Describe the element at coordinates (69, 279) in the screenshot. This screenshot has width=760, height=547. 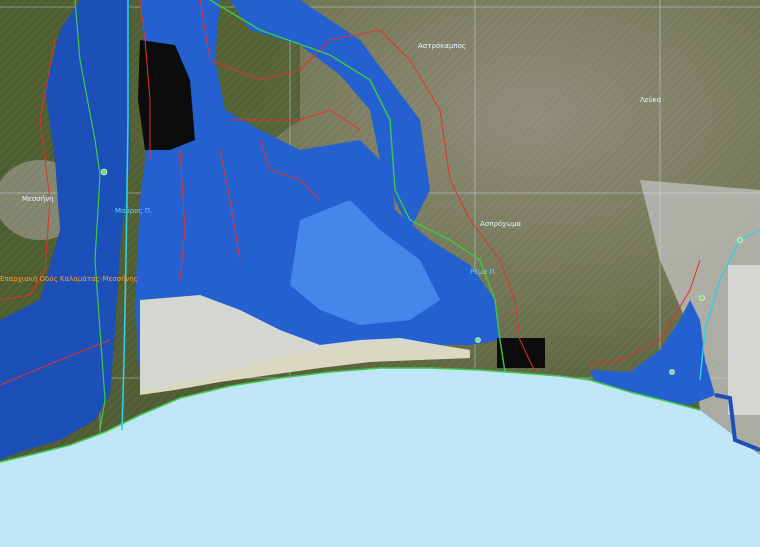
I see `road-label-provincial: Επαρχιακή Οδός Καλαμάτας-Μεσσήνης` at that location.